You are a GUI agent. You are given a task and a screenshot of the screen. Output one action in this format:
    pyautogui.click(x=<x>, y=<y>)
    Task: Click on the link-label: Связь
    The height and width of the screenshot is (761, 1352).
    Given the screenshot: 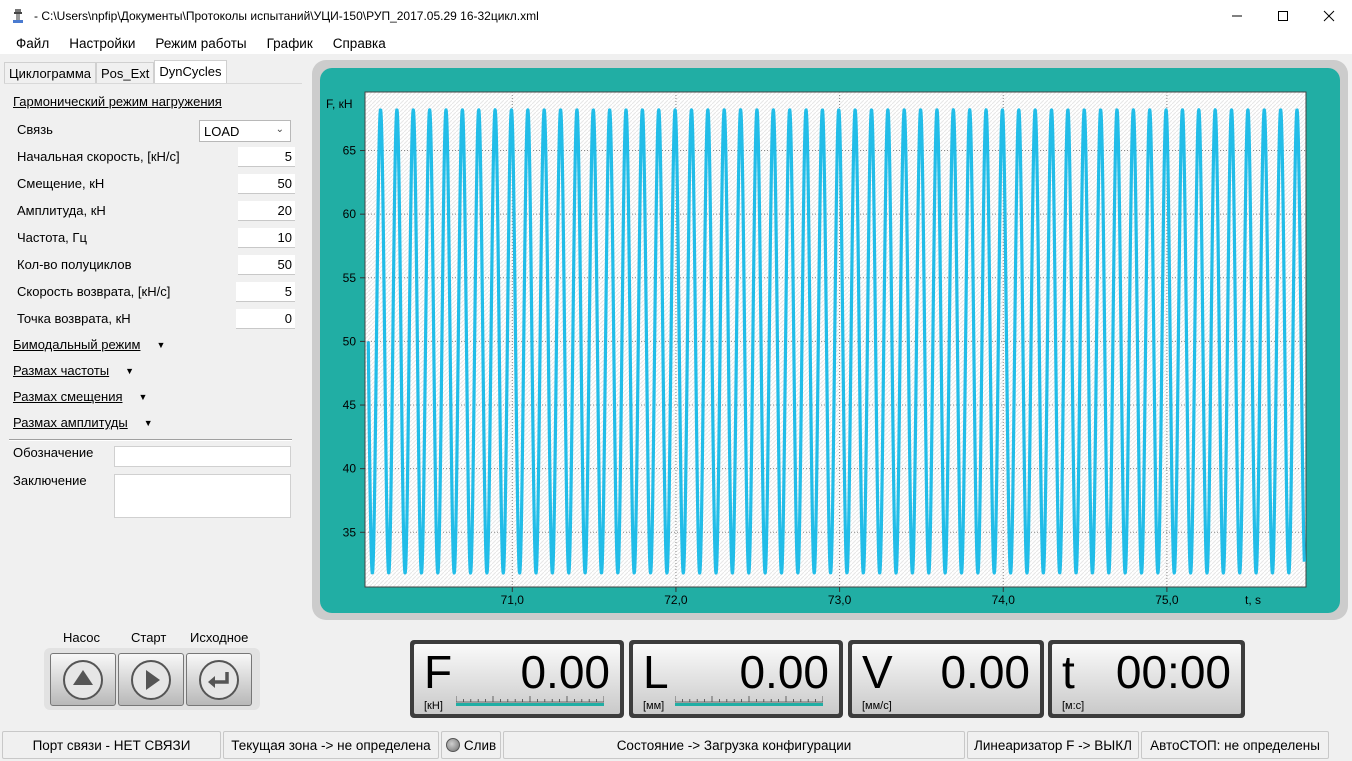 What is the action you would take?
    pyautogui.click(x=35, y=129)
    